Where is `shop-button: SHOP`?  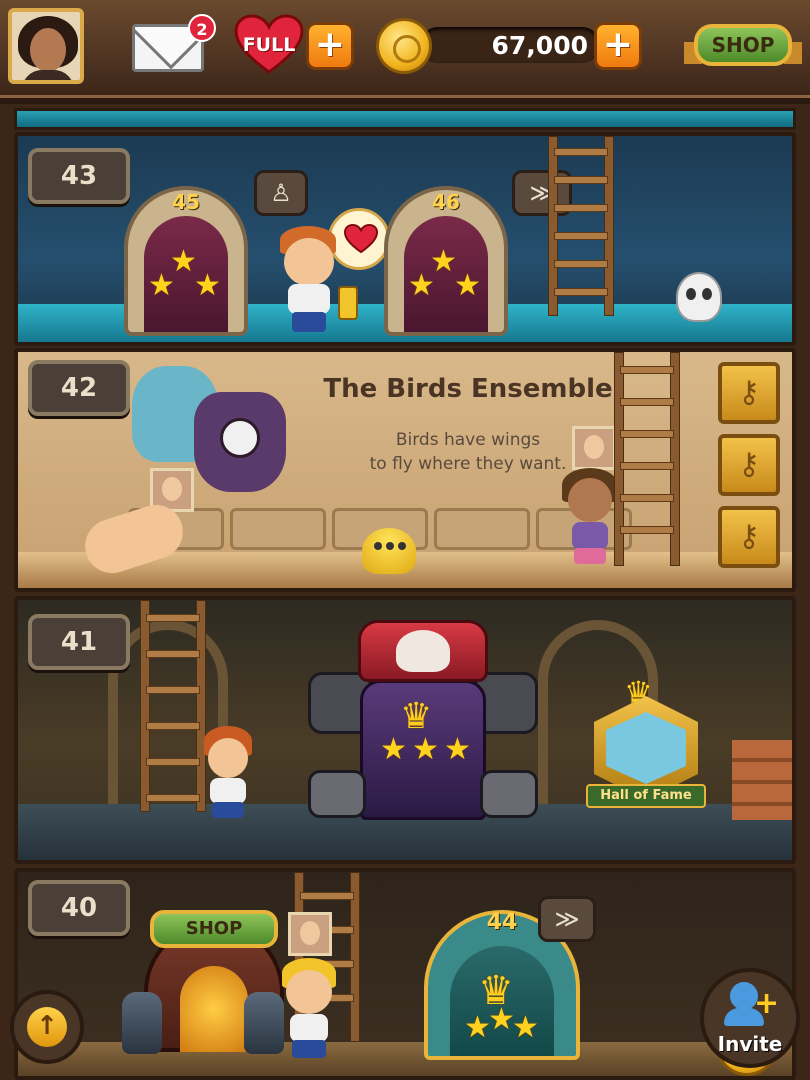
shop-button: SHOP is located at coordinates (743, 45).